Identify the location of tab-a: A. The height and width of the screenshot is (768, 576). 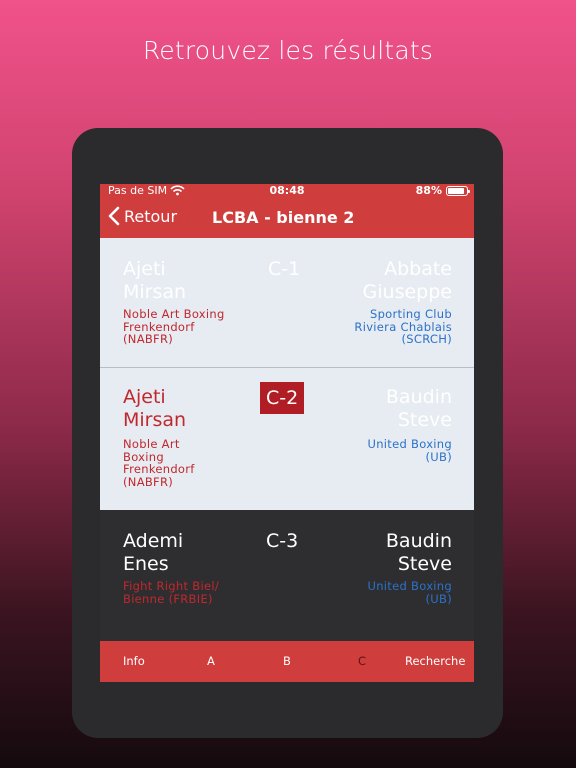
(211, 661).